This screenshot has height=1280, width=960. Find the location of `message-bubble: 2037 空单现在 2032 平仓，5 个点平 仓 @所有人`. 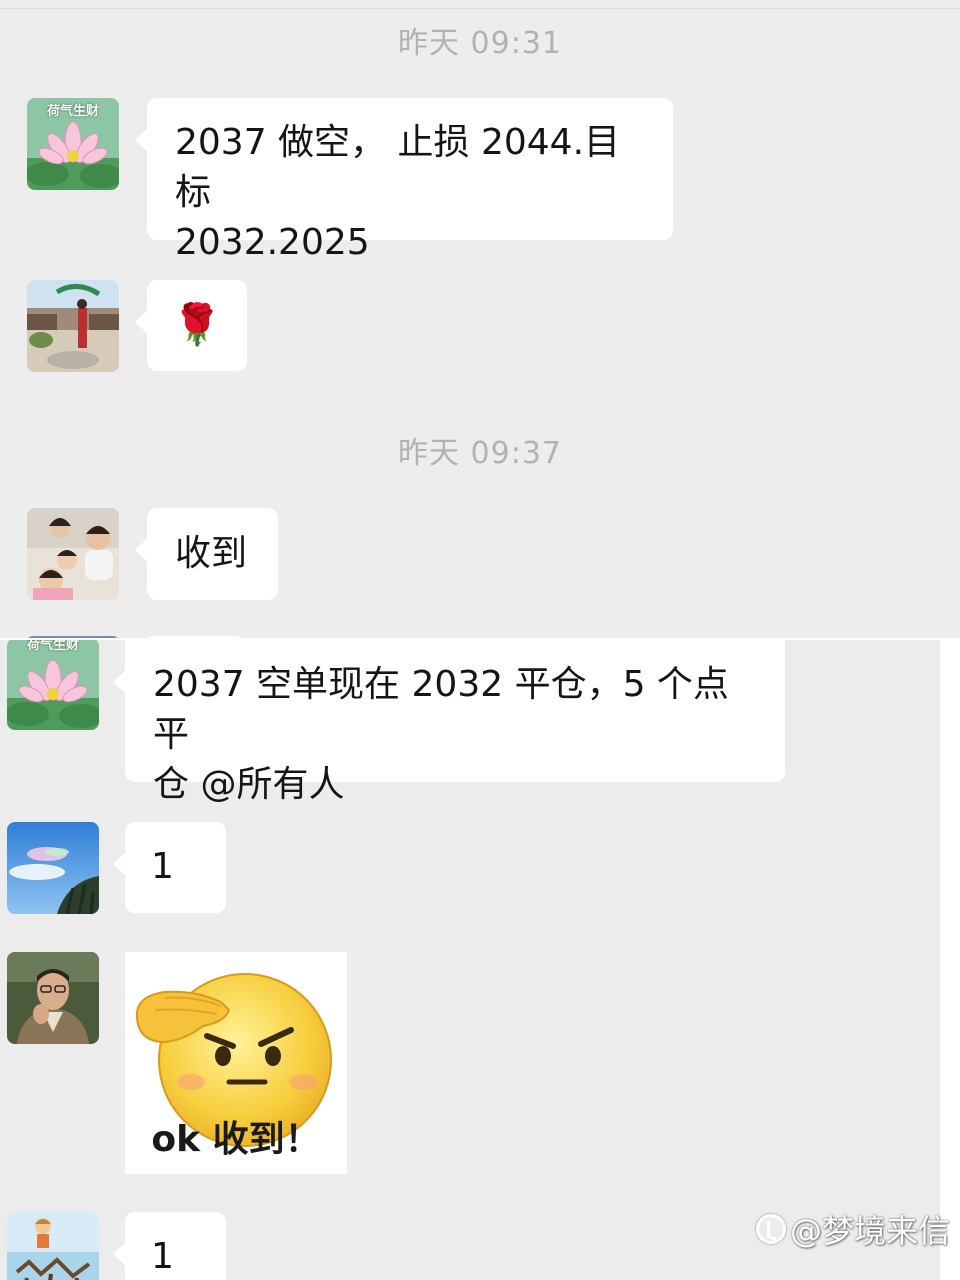

message-bubble: 2037 空单现在 2032 平仓，5 个点平 仓 @所有人 is located at coordinates (449, 722).